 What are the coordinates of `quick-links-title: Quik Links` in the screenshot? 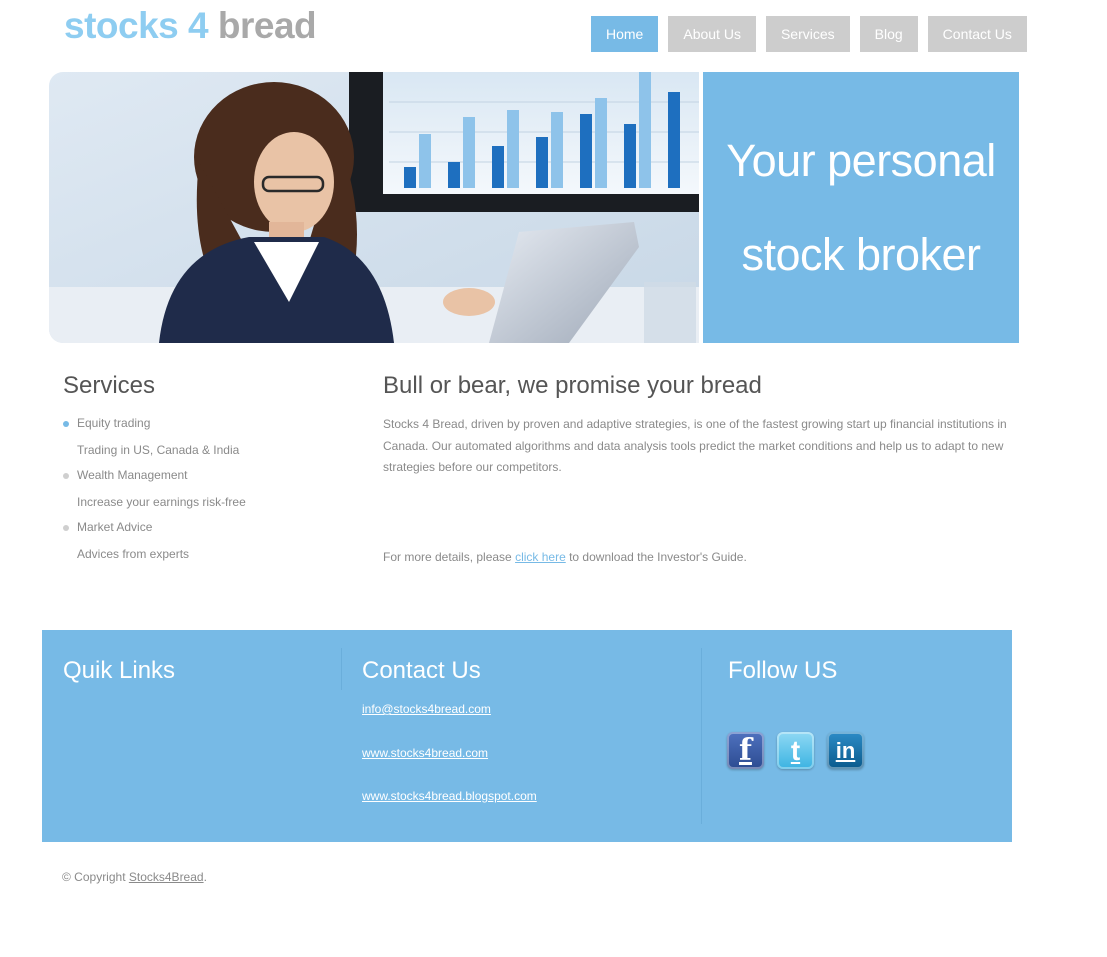 It's located at (119, 670).